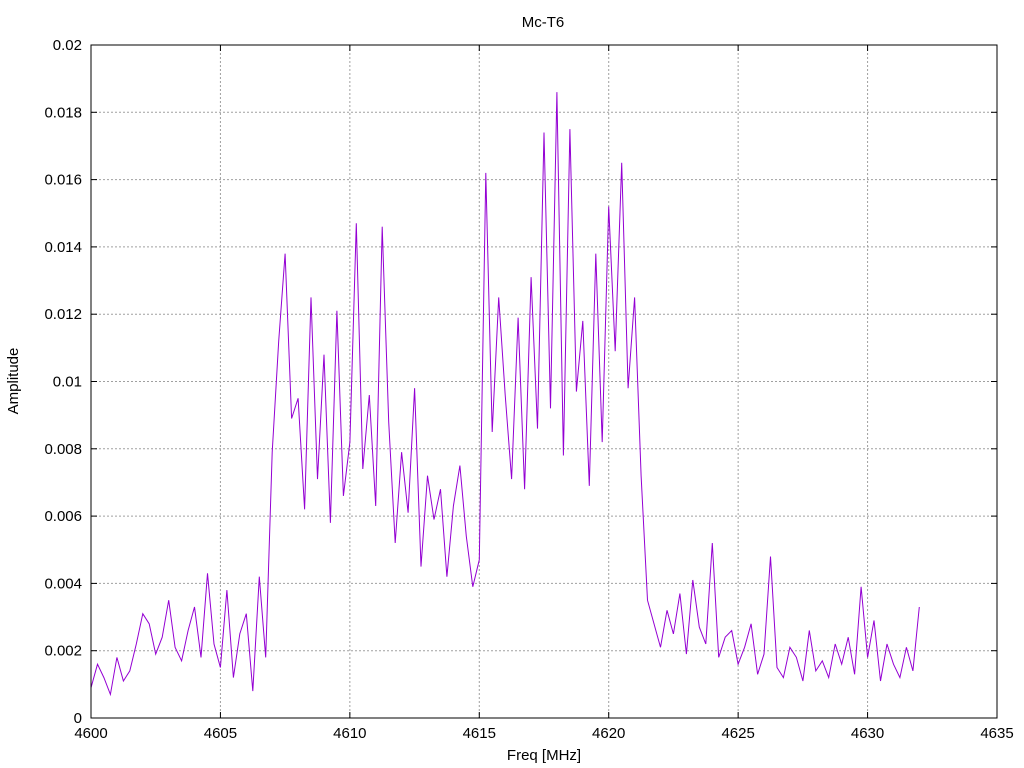 The width and height of the screenshot is (1024, 768). What do you see at coordinates (90, 733) in the screenshot?
I see `x-tick-label: 4600` at bounding box center [90, 733].